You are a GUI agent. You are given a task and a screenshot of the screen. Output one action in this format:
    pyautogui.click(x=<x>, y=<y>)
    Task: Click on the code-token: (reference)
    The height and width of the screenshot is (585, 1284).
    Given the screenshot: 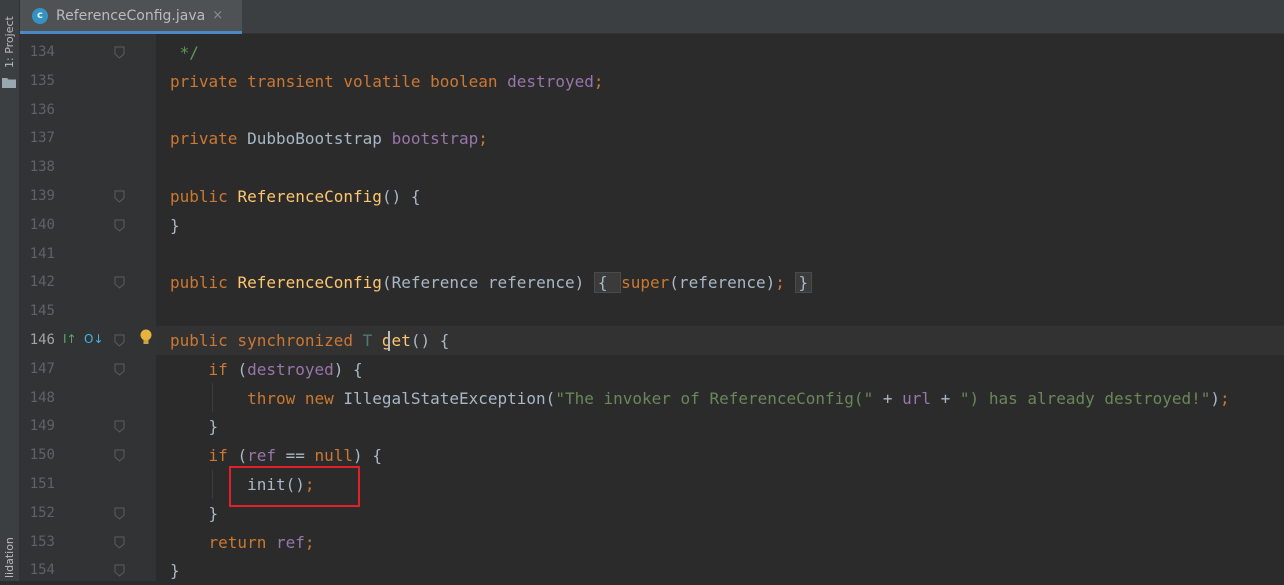 What is the action you would take?
    pyautogui.click(x=722, y=283)
    